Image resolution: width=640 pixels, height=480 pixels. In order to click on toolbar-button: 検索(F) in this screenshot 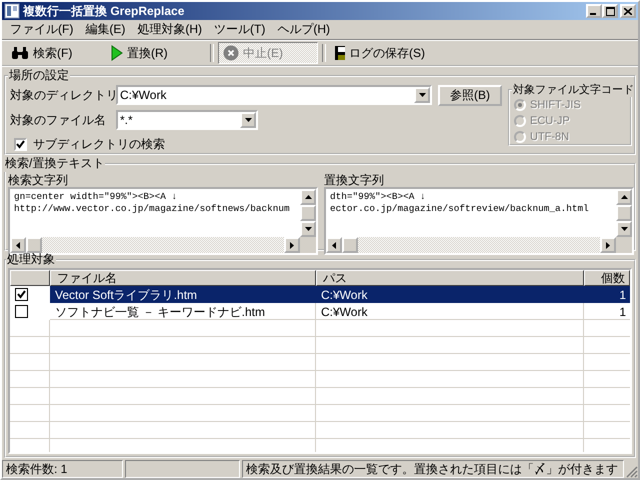, I will do `click(56, 53)`.